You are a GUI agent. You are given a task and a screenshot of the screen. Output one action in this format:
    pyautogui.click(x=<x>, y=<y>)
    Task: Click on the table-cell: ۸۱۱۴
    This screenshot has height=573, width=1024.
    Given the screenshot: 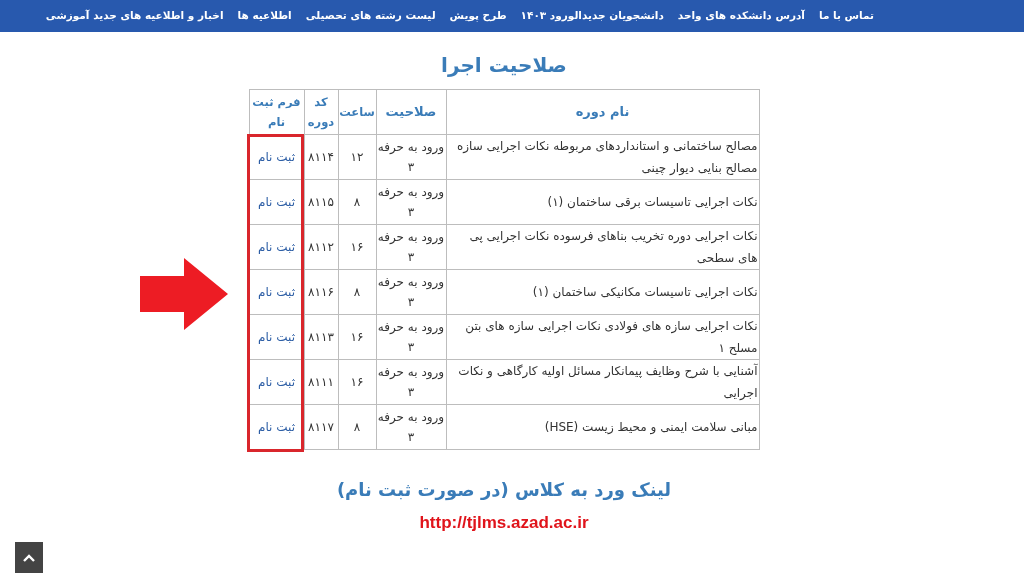 What is the action you would take?
    pyautogui.click(x=321, y=157)
    